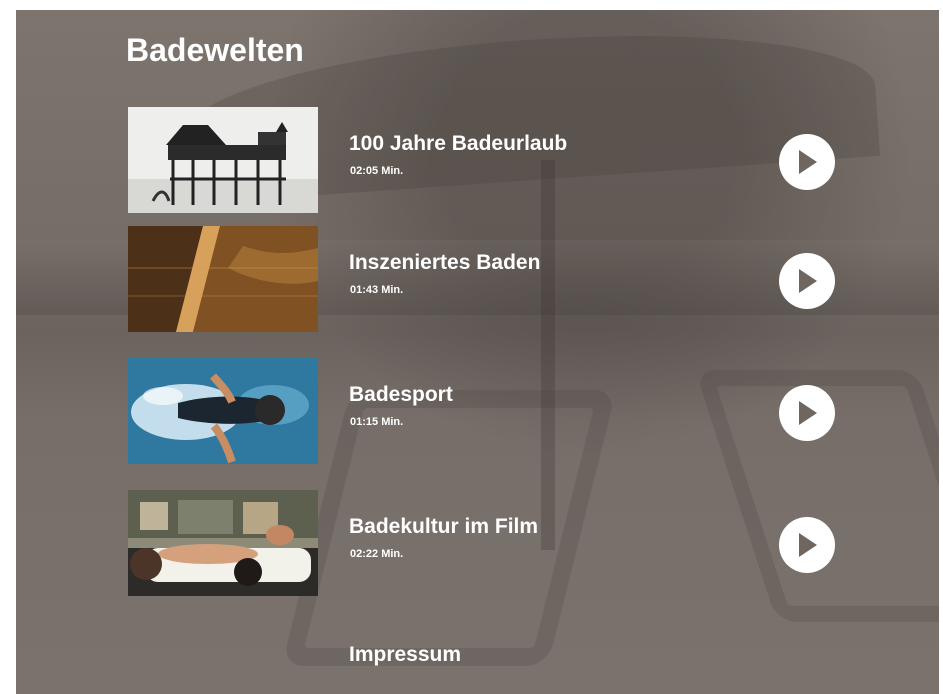  Describe the element at coordinates (377, 171) in the screenshot. I see `video-duration: 02:05 Min.` at that location.